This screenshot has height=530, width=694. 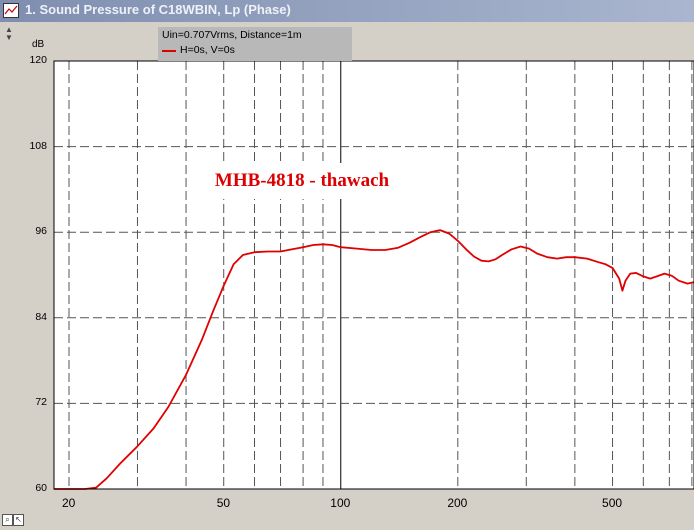 I want to click on y-tick-label: 96, so click(x=41, y=231).